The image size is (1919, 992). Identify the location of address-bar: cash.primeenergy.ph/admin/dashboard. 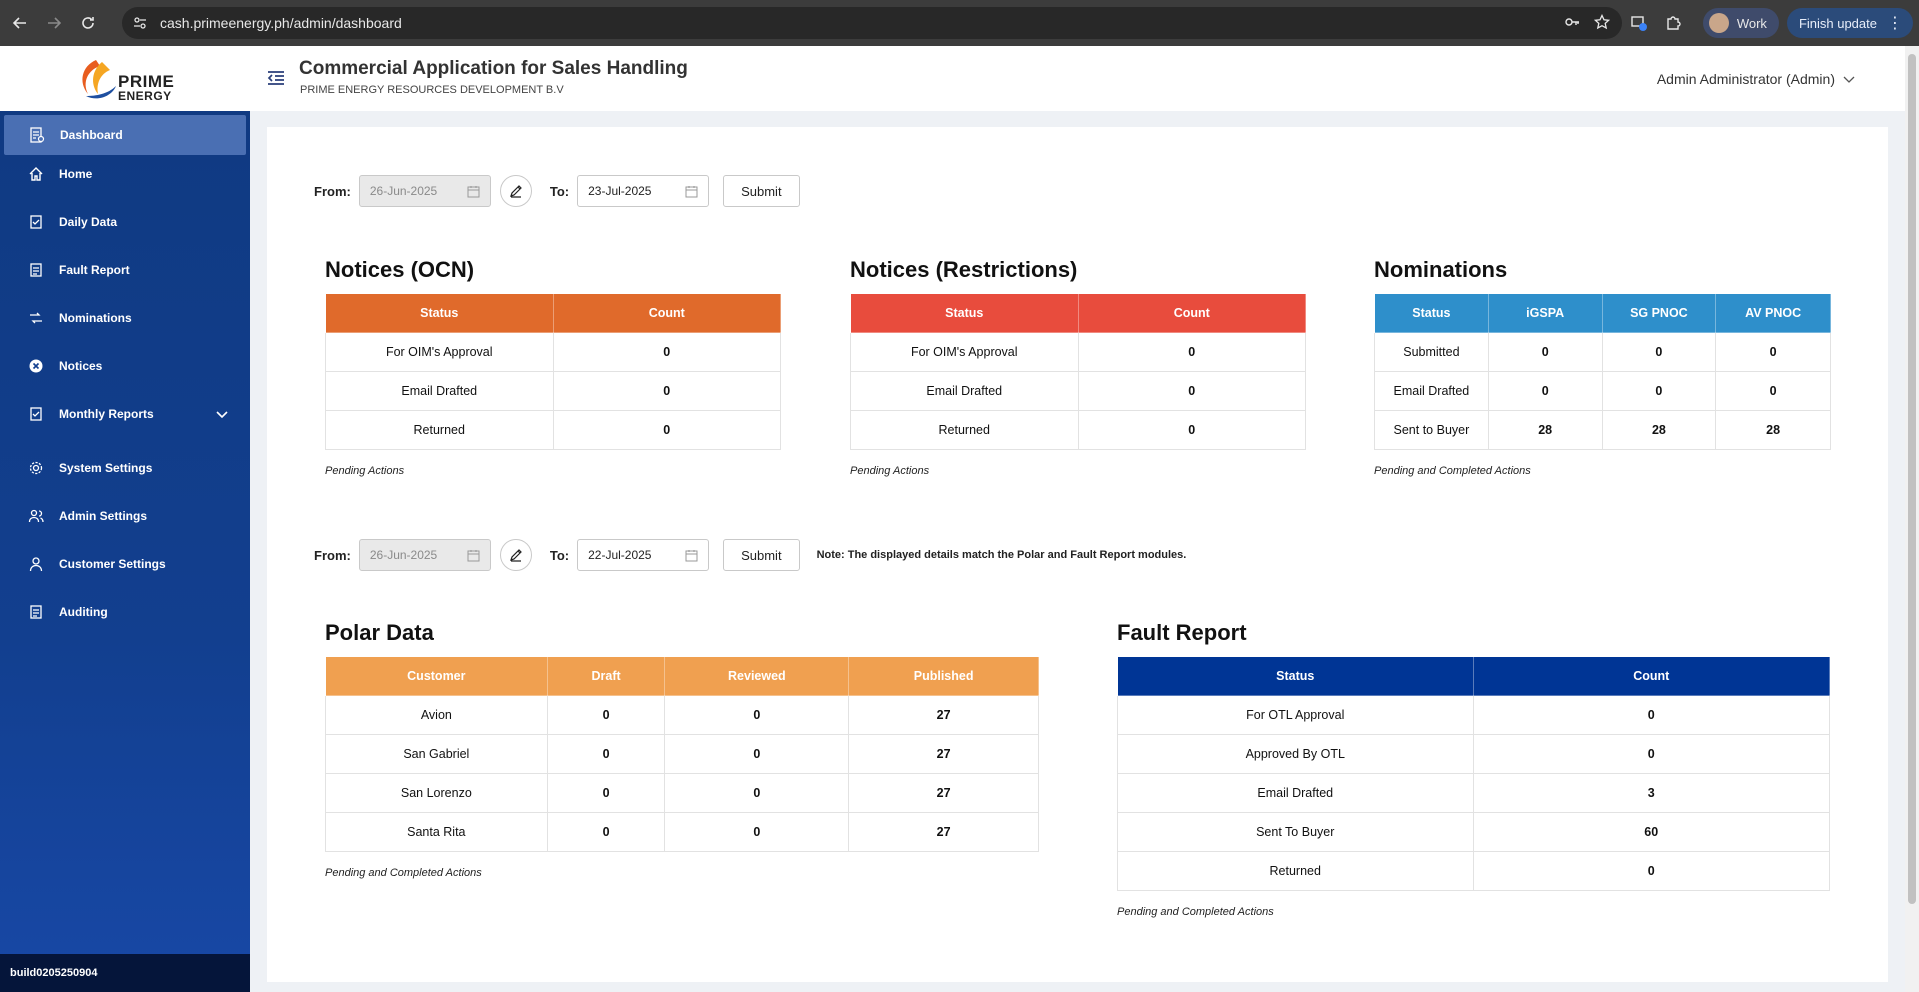
(872, 23).